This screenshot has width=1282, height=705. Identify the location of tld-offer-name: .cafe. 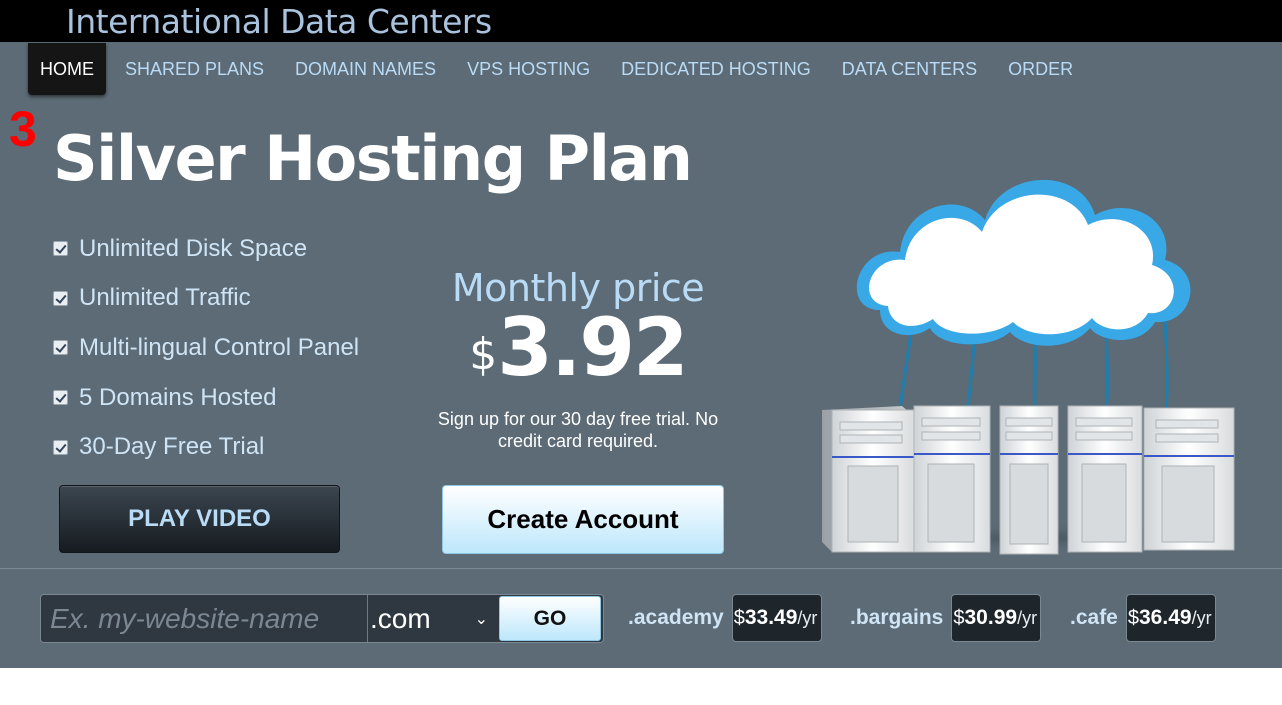
(1094, 617).